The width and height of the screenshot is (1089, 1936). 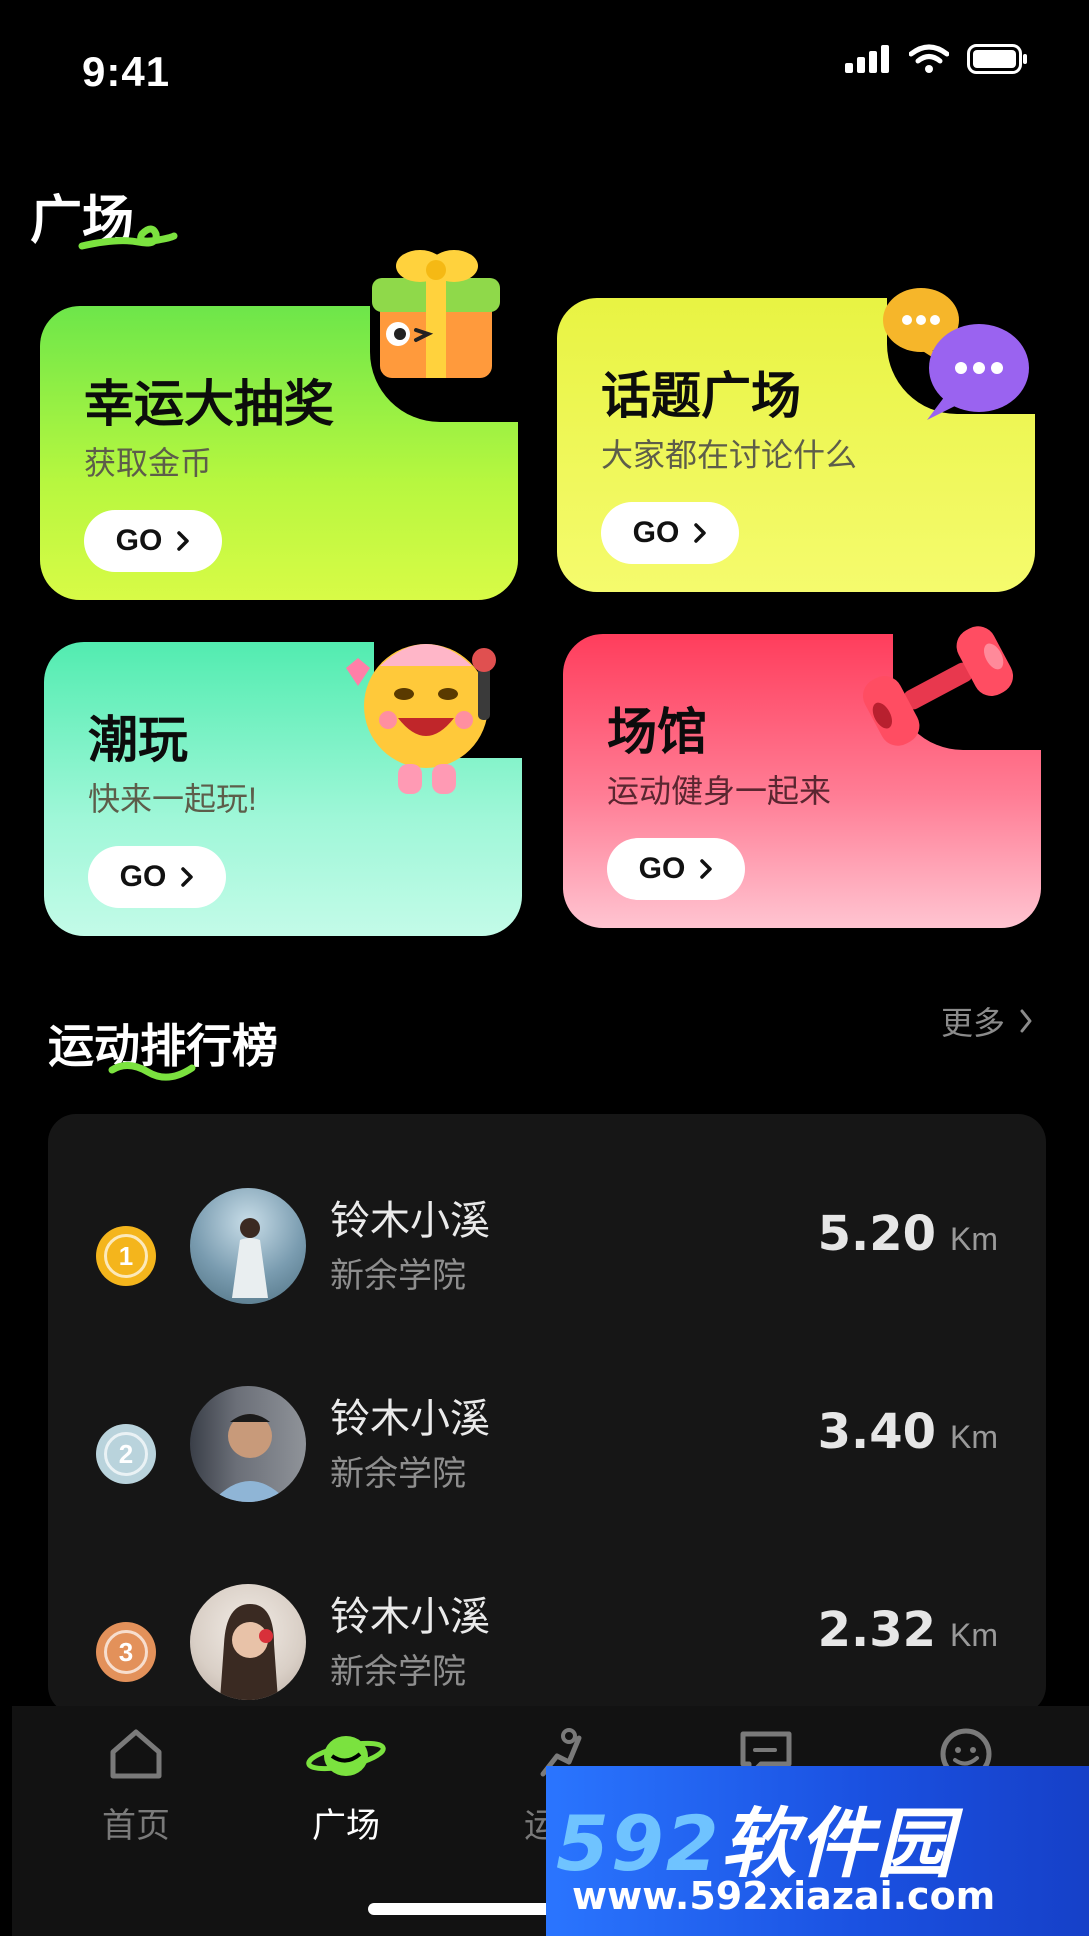 I want to click on card-venue: 场馆 运动健身一起来 GO, so click(x=803, y=777).